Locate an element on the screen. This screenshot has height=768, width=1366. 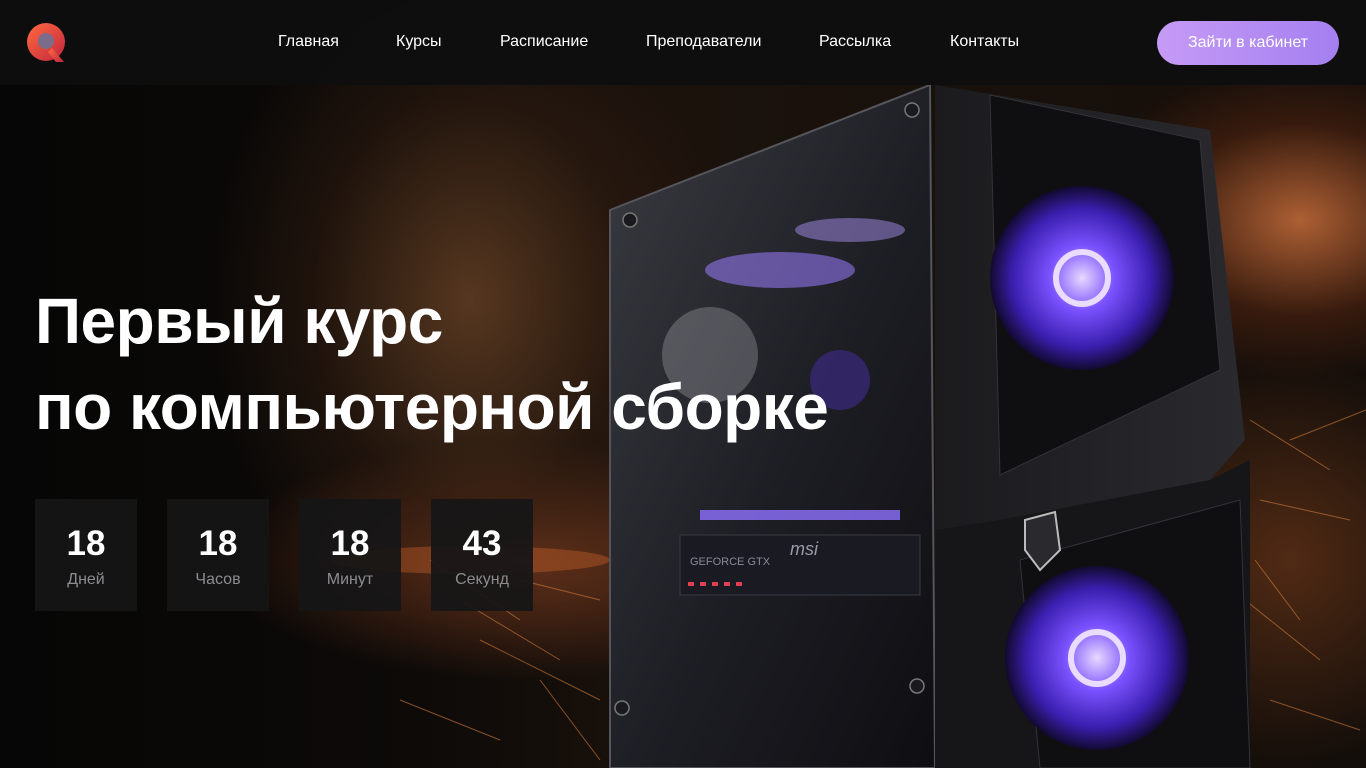
hero-title: Первый курс по компьютерной сборке is located at coordinates (445, 364).